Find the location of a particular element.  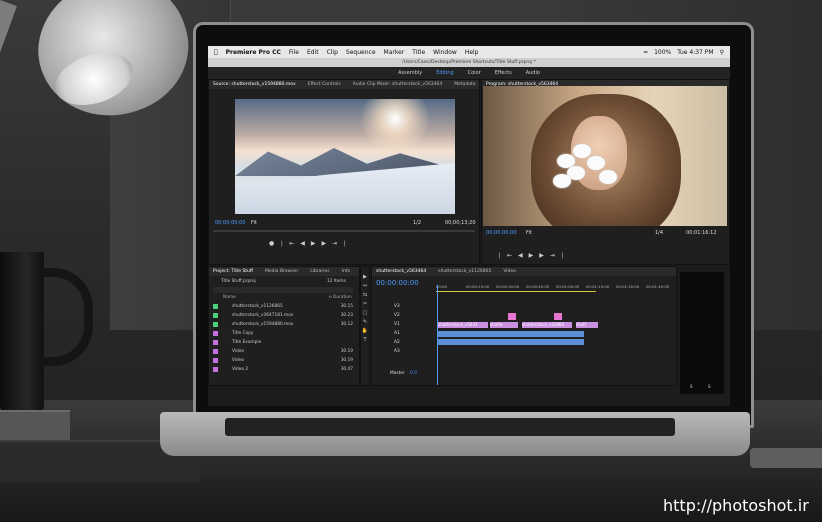

source-resolution: 1/2 is located at coordinates (417, 223).